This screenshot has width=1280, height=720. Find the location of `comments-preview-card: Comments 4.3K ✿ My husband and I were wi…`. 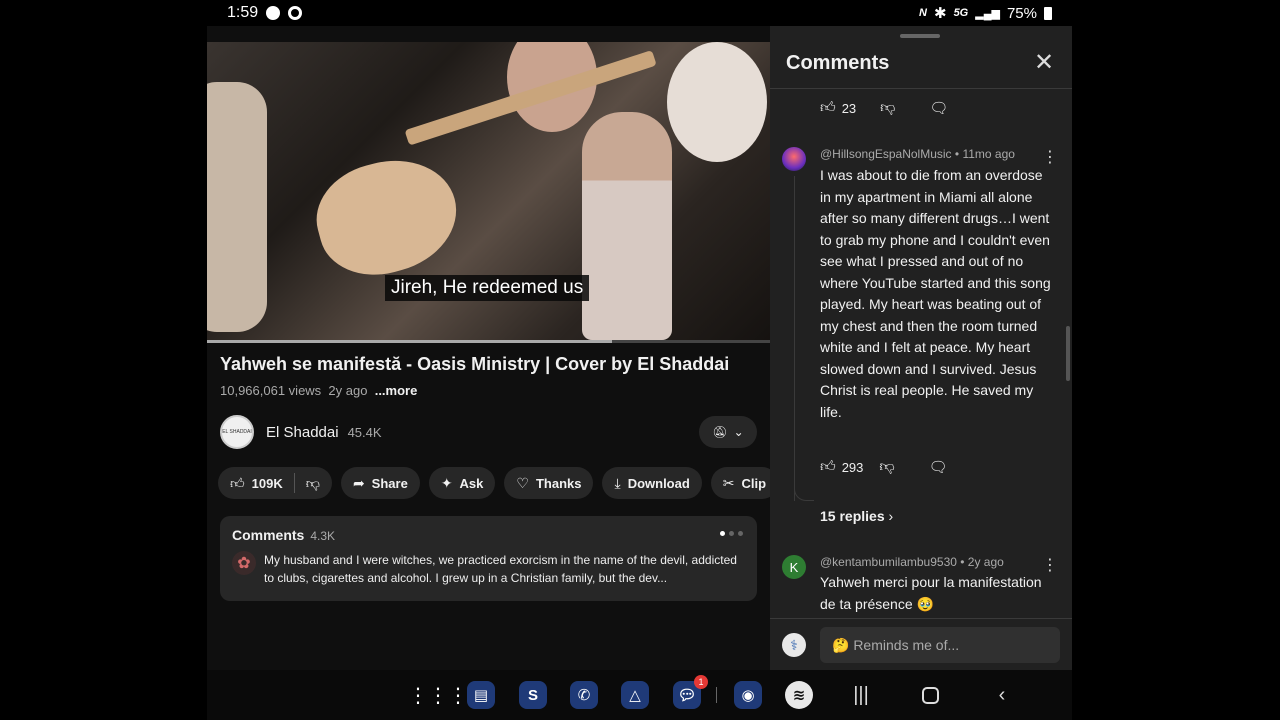

comments-preview-card: Comments 4.3K ✿ My husband and I were wi… is located at coordinates (488, 558).